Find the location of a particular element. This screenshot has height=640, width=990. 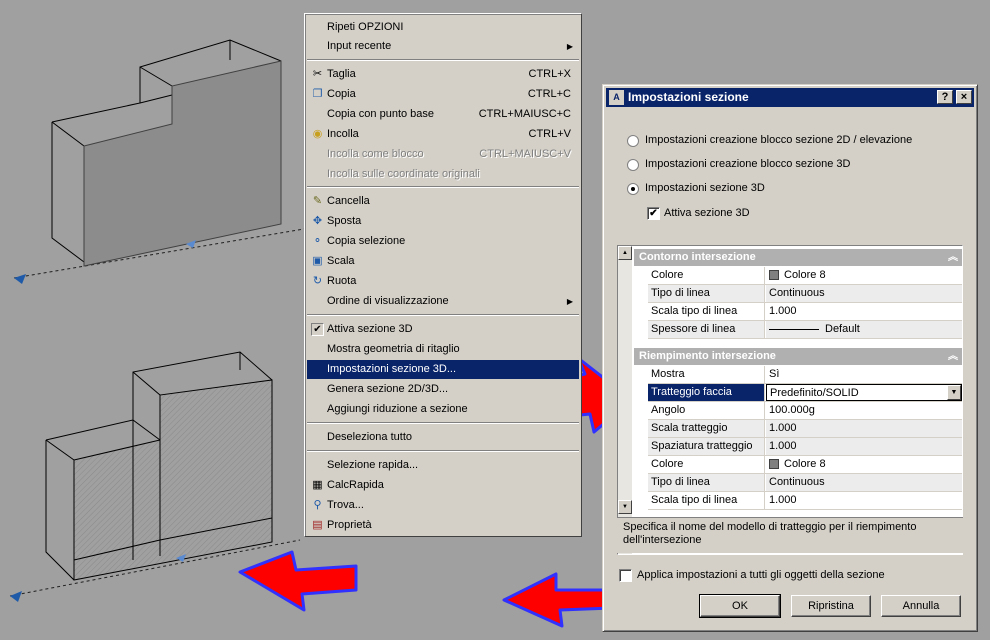

menu-item-ordine-visualizzazione: Ordine di visualizzazione ▶ is located at coordinates (443, 301).